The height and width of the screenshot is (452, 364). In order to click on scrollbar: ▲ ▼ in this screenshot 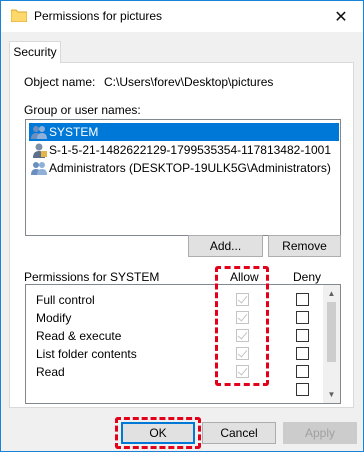, I will do `click(331, 344)`.